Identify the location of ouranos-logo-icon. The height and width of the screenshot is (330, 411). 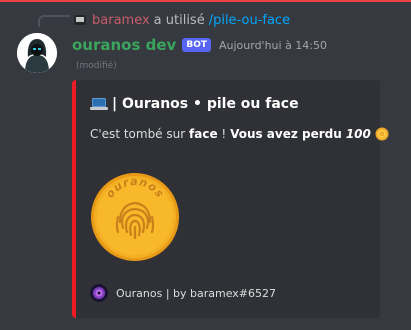
(99, 293).